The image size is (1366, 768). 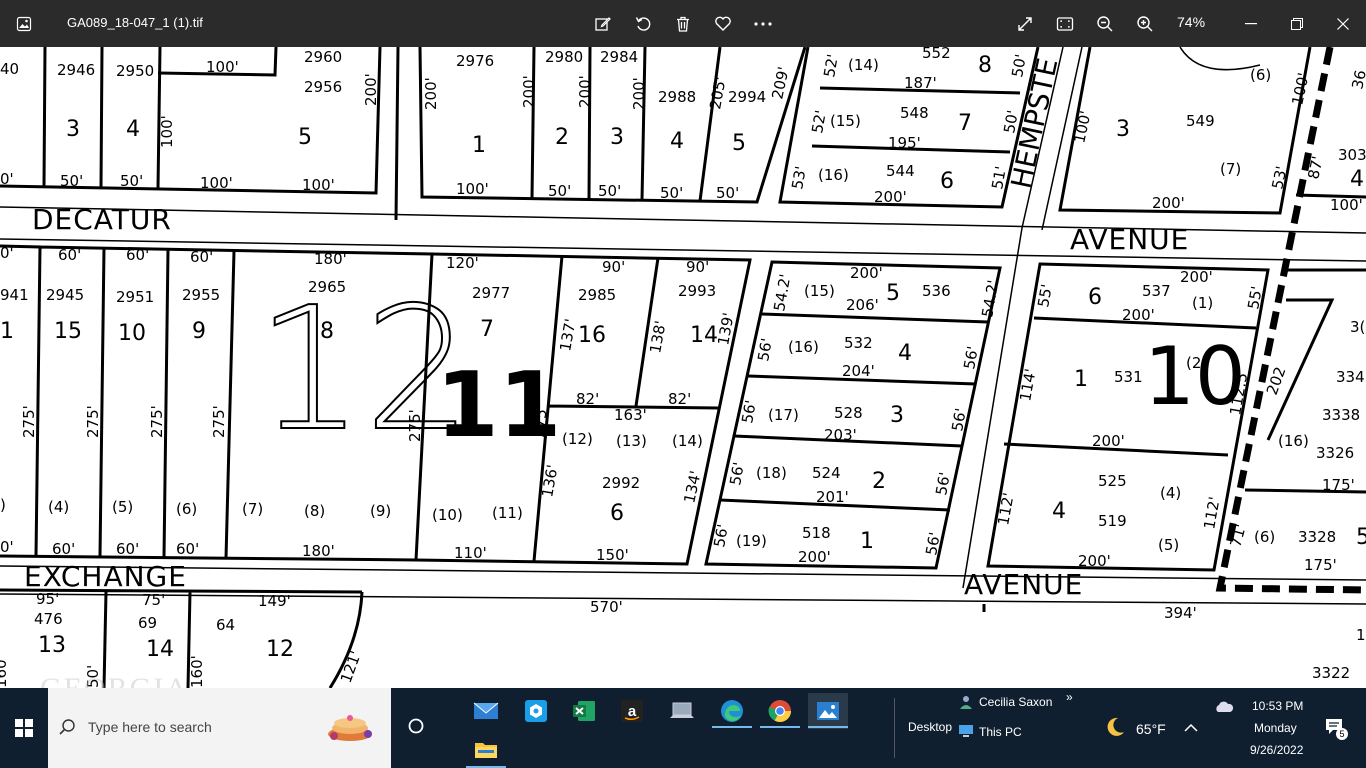 What do you see at coordinates (1317, 537) in the screenshot?
I see `map-label: 3328` at bounding box center [1317, 537].